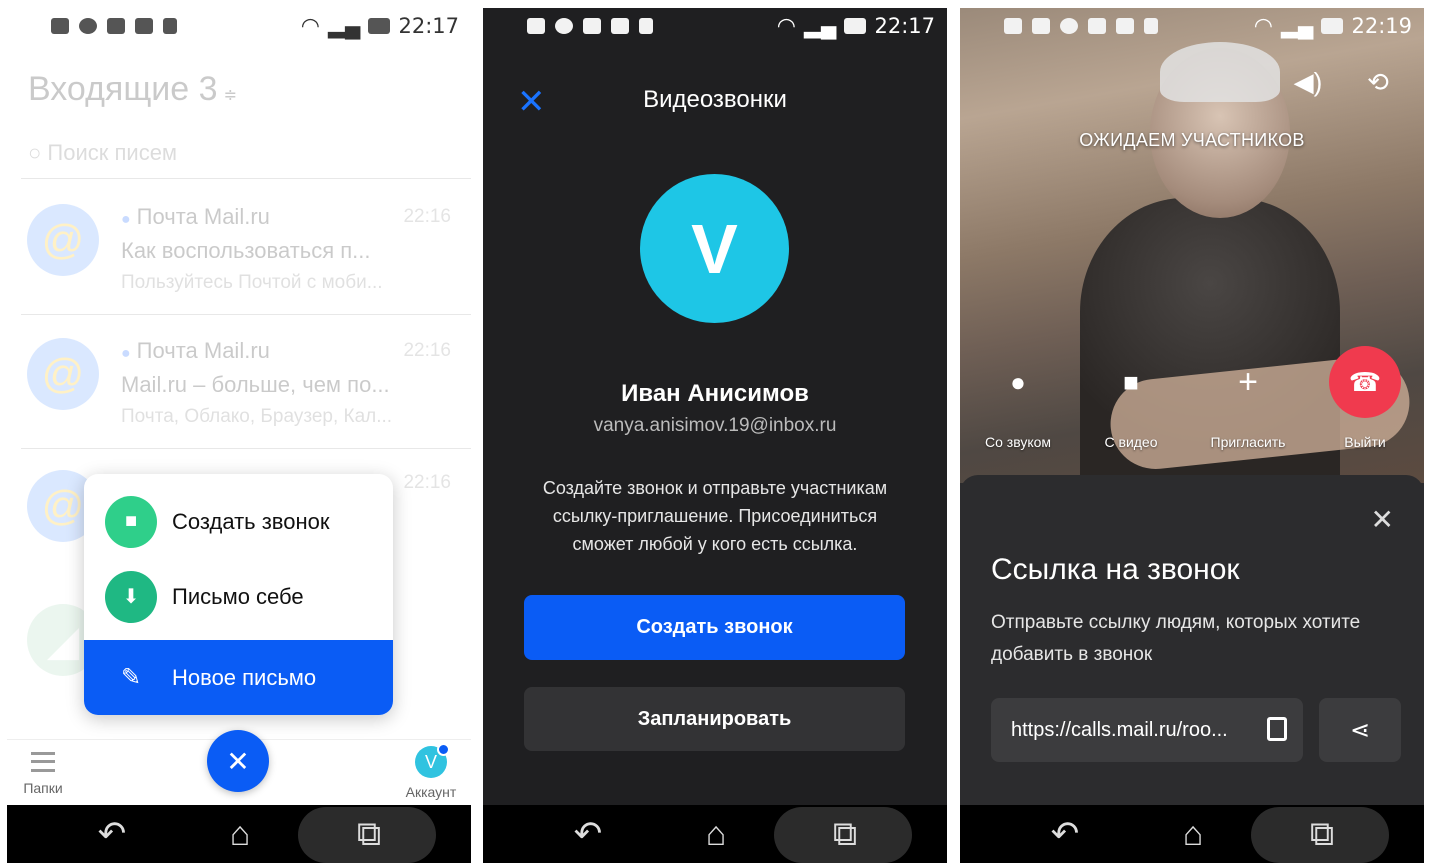  What do you see at coordinates (715, 26) in the screenshot?
I see `status-bar: ◠ ▂▄ 22:17` at bounding box center [715, 26].